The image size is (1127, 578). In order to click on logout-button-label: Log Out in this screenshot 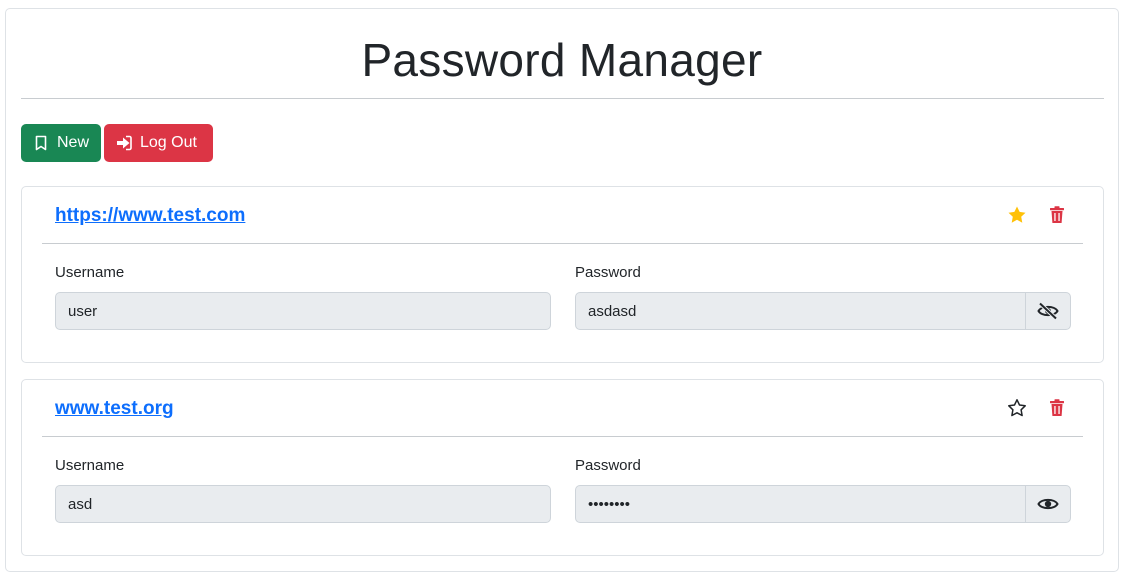, I will do `click(168, 142)`.